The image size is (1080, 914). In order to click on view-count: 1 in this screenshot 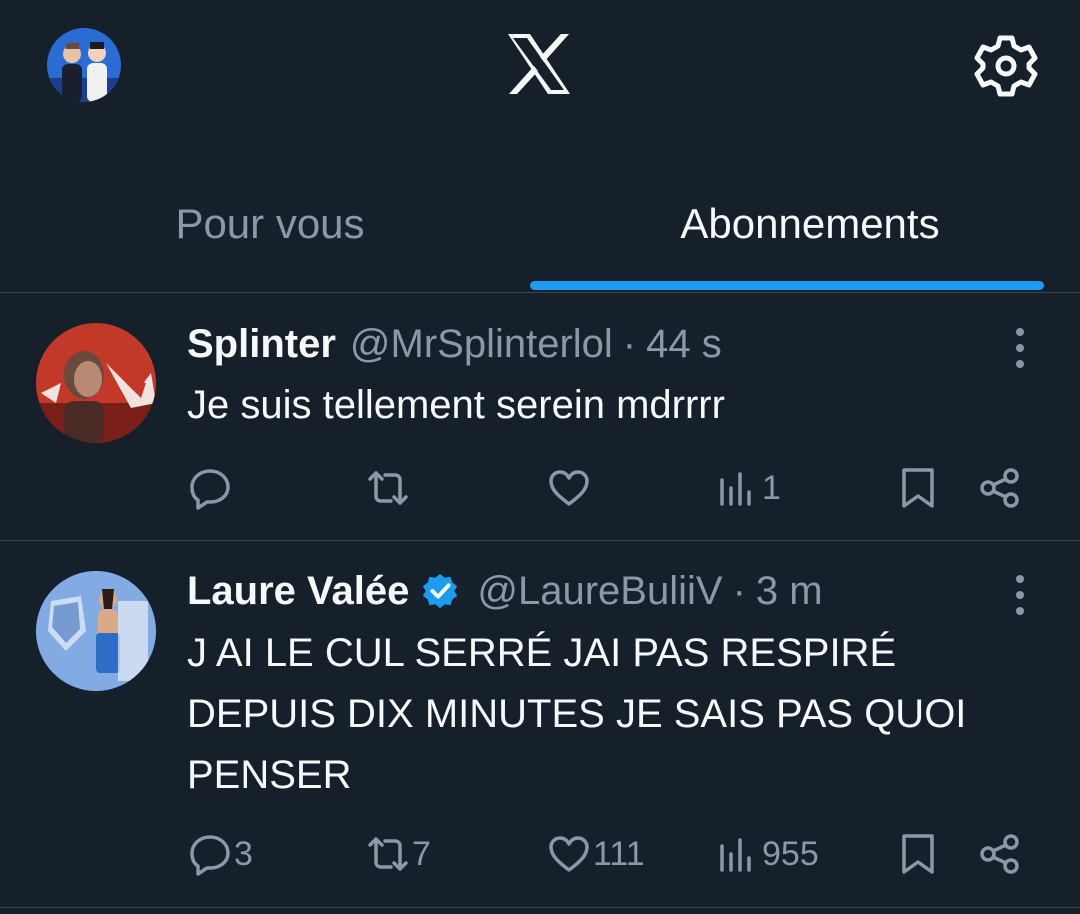, I will do `click(771, 487)`.